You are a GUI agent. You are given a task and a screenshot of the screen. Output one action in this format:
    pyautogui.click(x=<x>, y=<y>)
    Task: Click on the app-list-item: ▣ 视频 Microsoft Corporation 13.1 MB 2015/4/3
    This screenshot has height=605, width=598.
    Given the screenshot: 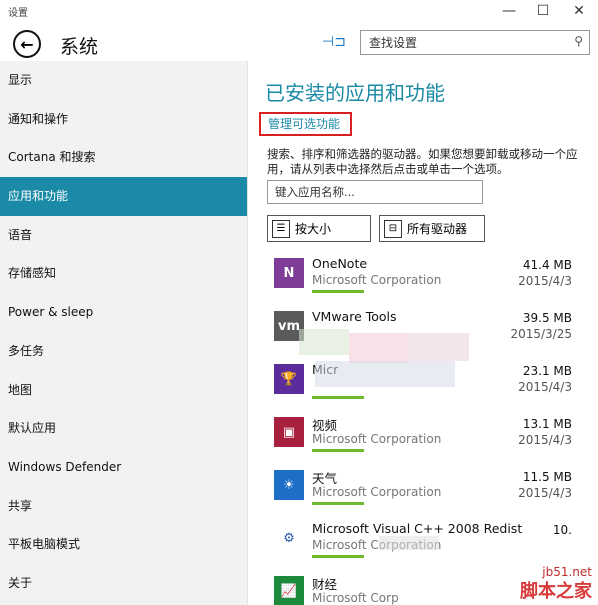 What is the action you would take?
    pyautogui.click(x=436, y=439)
    